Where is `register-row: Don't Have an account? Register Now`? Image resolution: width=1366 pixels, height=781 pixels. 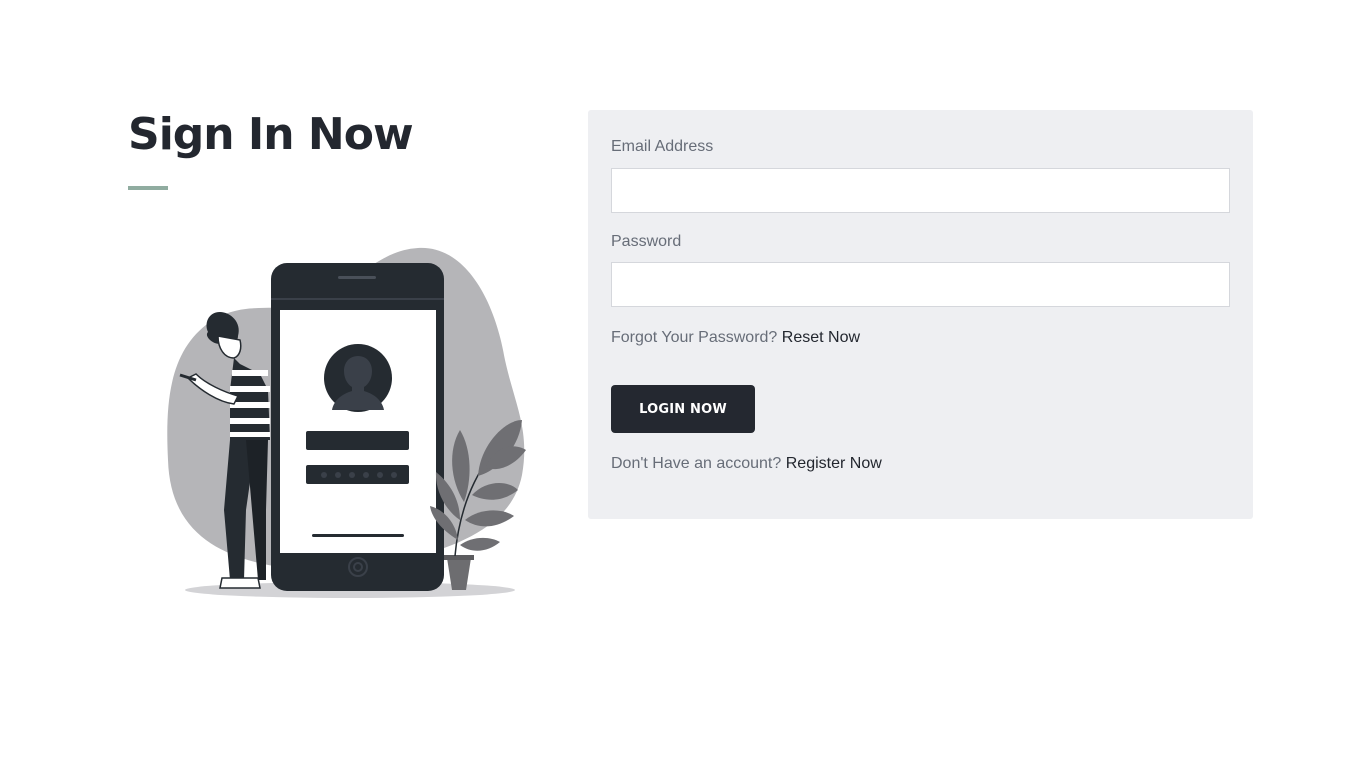
register-row: Don't Have an account? Register Now is located at coordinates (746, 464).